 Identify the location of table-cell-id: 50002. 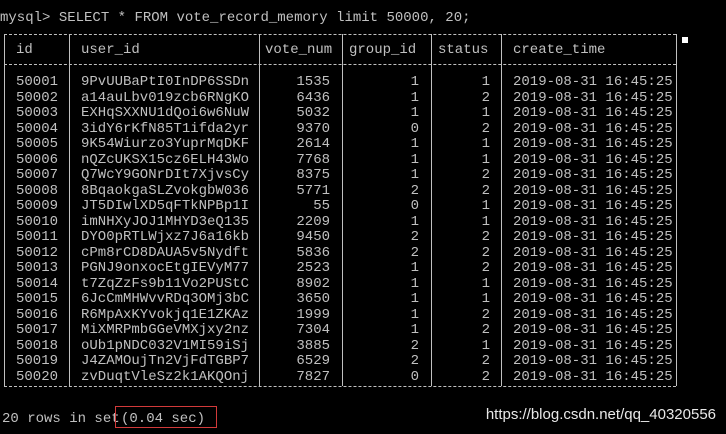
(37, 97).